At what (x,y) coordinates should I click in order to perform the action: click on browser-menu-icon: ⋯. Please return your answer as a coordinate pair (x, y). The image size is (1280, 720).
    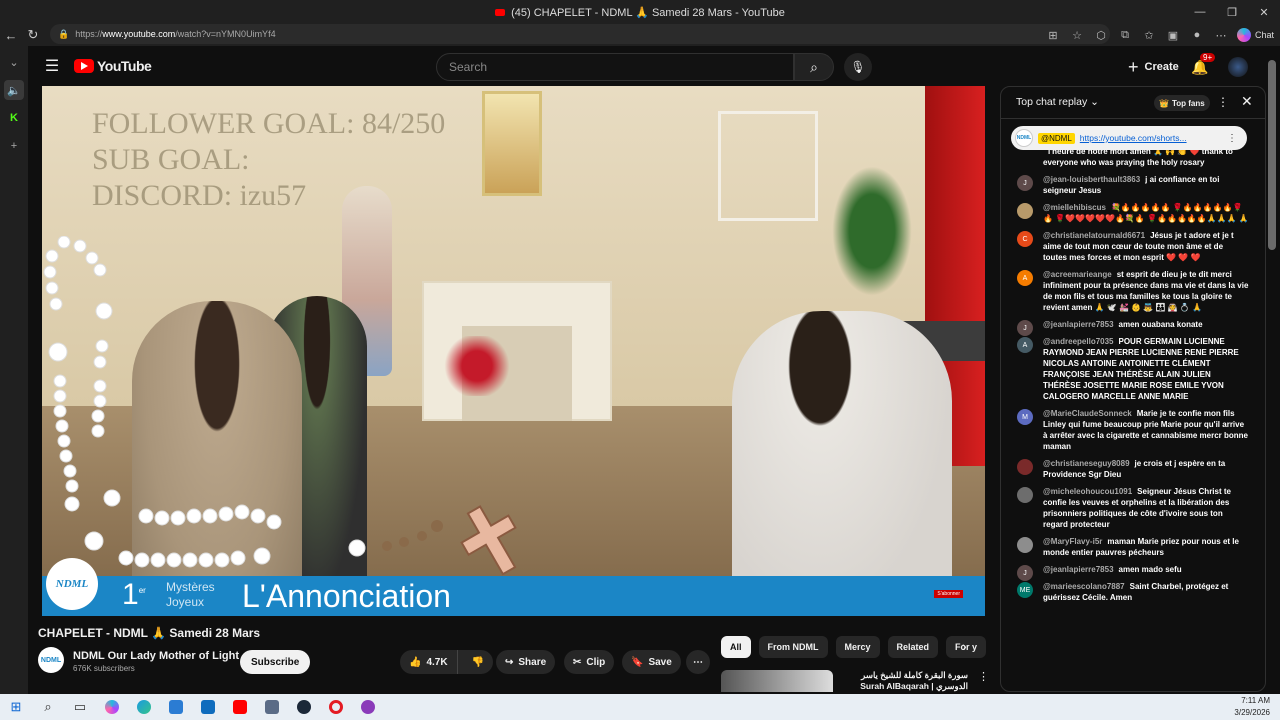
    Looking at the image, I should click on (1221, 35).